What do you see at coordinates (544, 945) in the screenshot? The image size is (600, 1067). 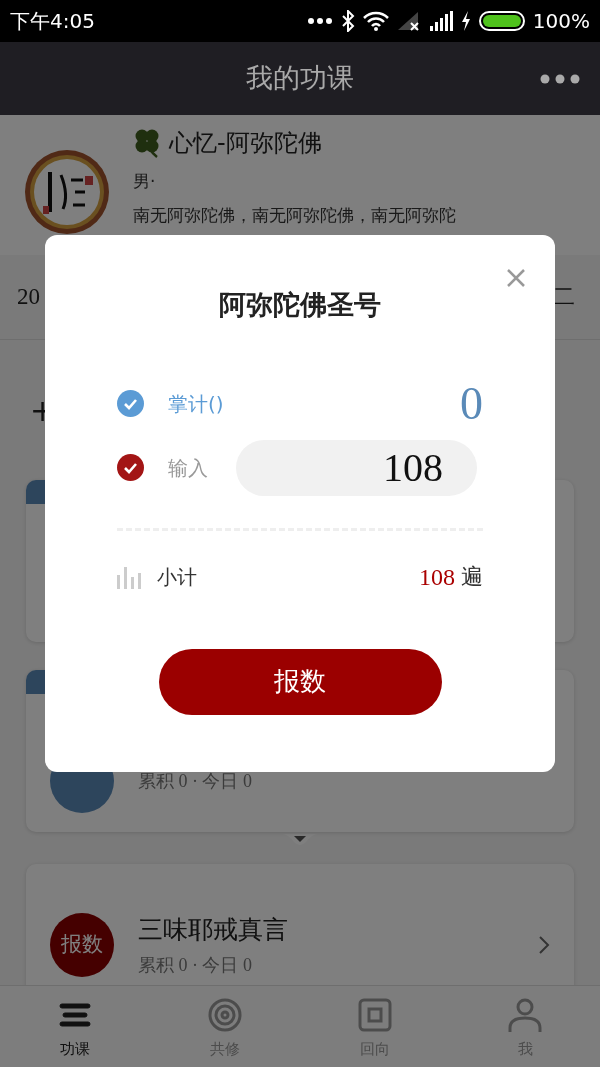 I see `chevron-right-icon` at bounding box center [544, 945].